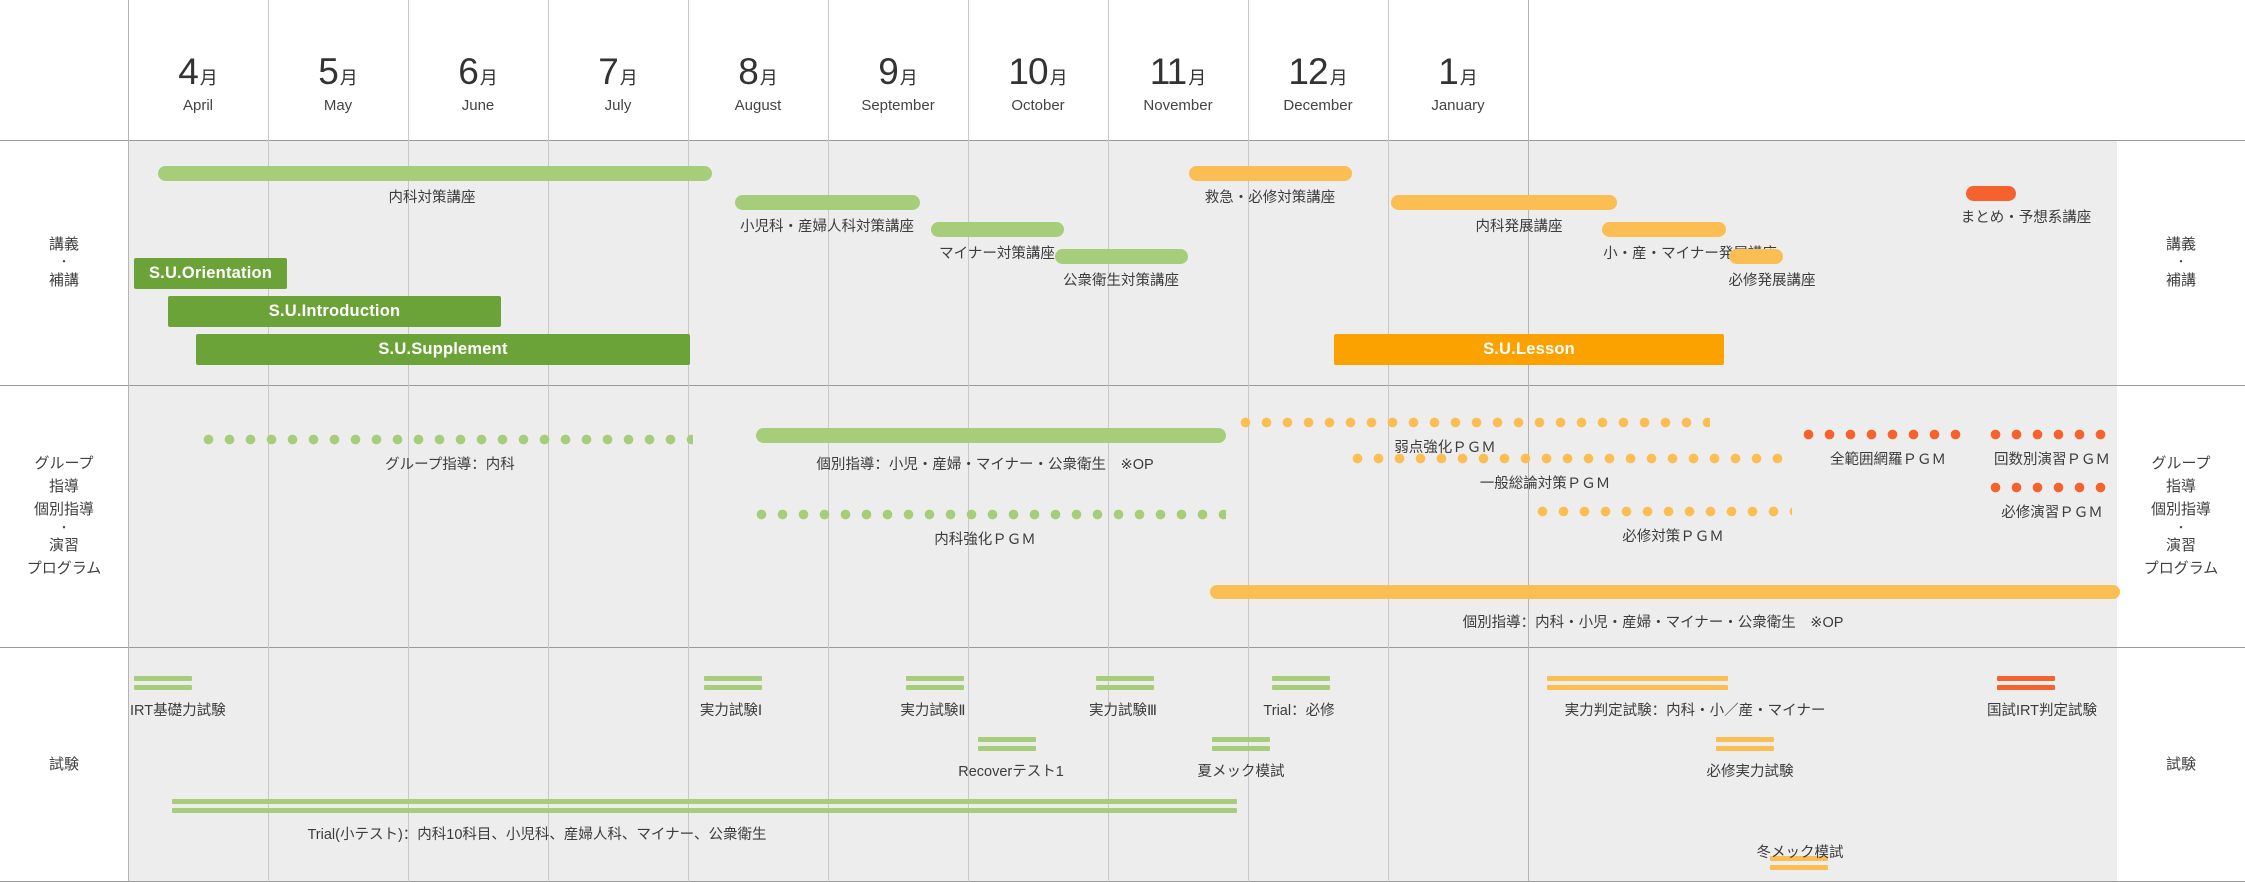 The width and height of the screenshot is (2245, 882). I want to click on row-label-exam-right: 試験, so click(2181, 764).